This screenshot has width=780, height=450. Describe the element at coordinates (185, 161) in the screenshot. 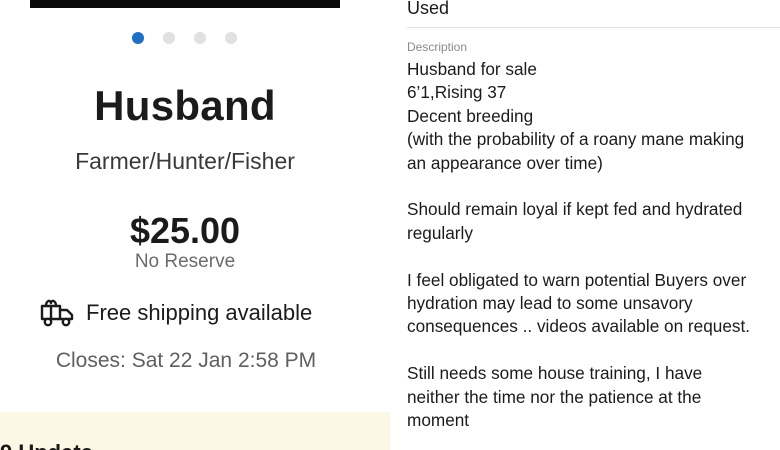

I see `listing-subtitle: Farmer/Hunter/Fisher` at that location.